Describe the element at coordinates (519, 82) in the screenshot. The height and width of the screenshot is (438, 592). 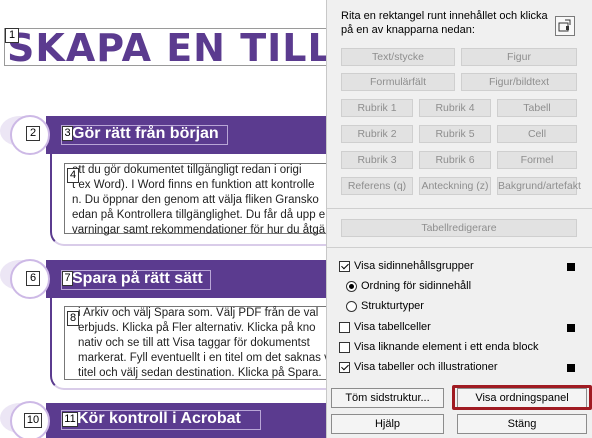
I see `tag-button-figure-caption: Figur/bildtext` at that location.